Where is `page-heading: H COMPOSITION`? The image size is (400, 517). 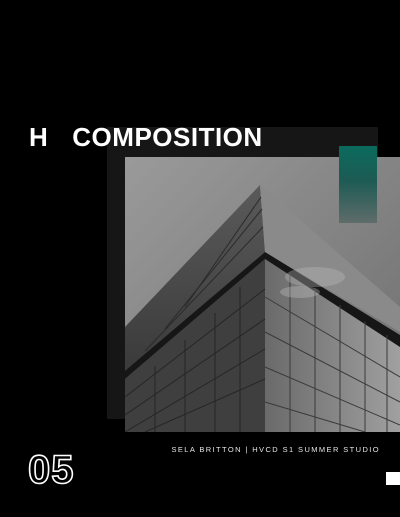
page-heading: H COMPOSITION is located at coordinates (146, 137).